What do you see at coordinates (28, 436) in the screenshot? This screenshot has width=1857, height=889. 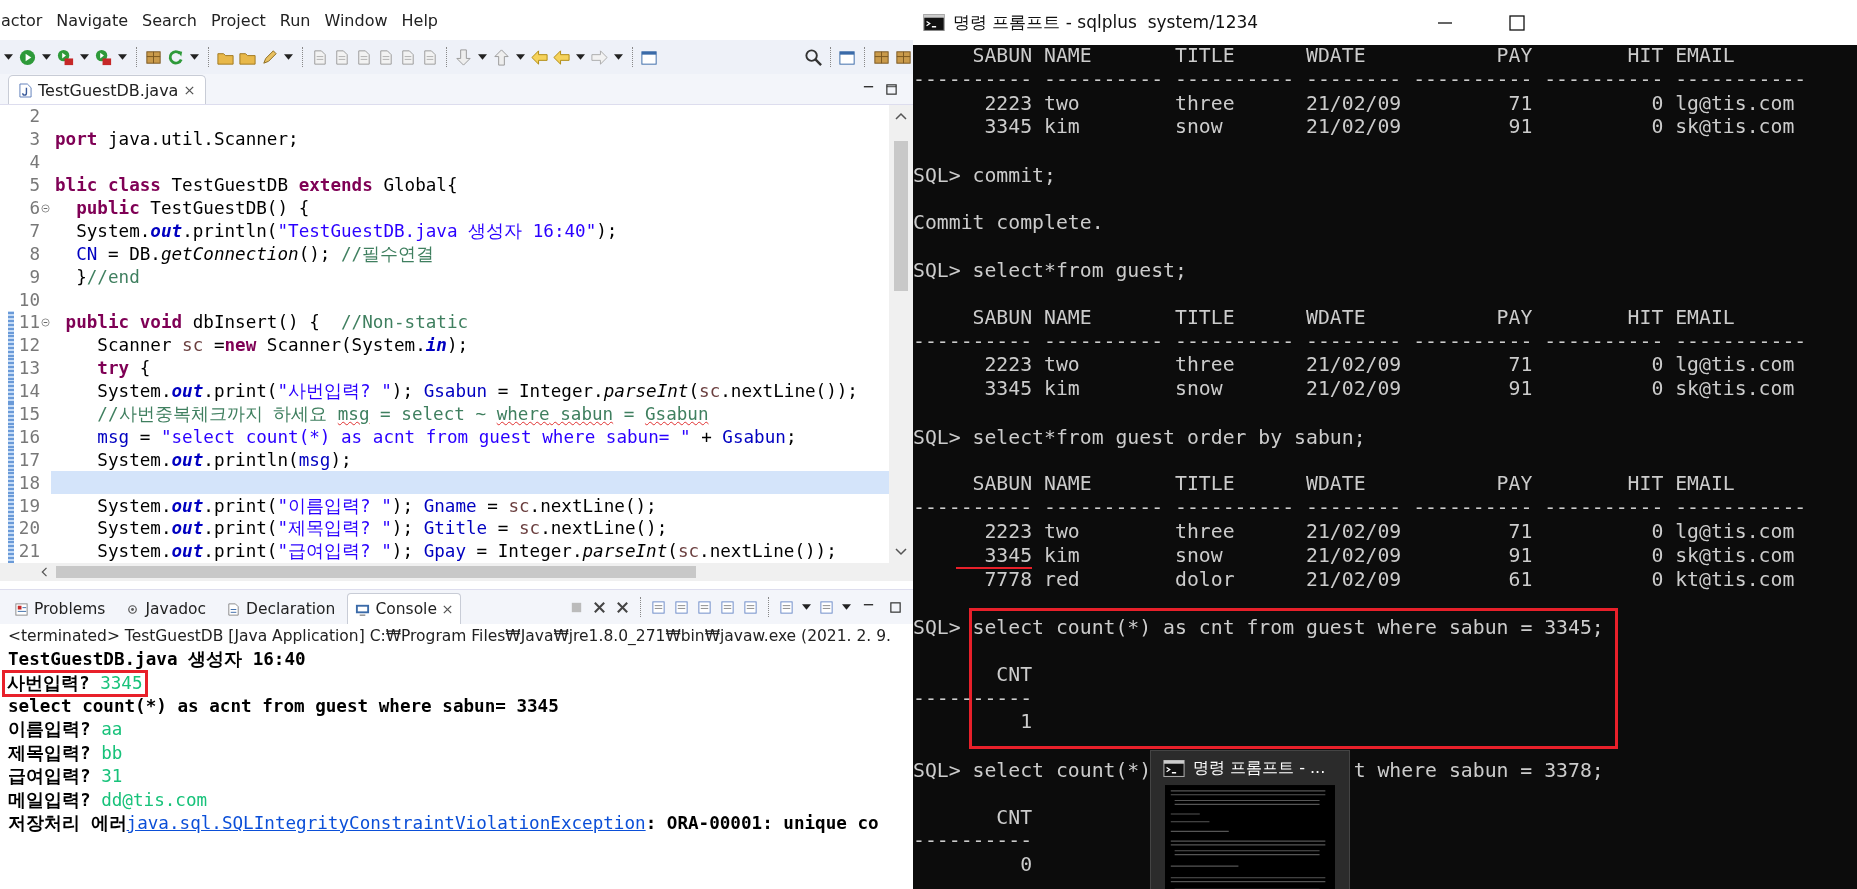 I see `line-number: 16` at bounding box center [28, 436].